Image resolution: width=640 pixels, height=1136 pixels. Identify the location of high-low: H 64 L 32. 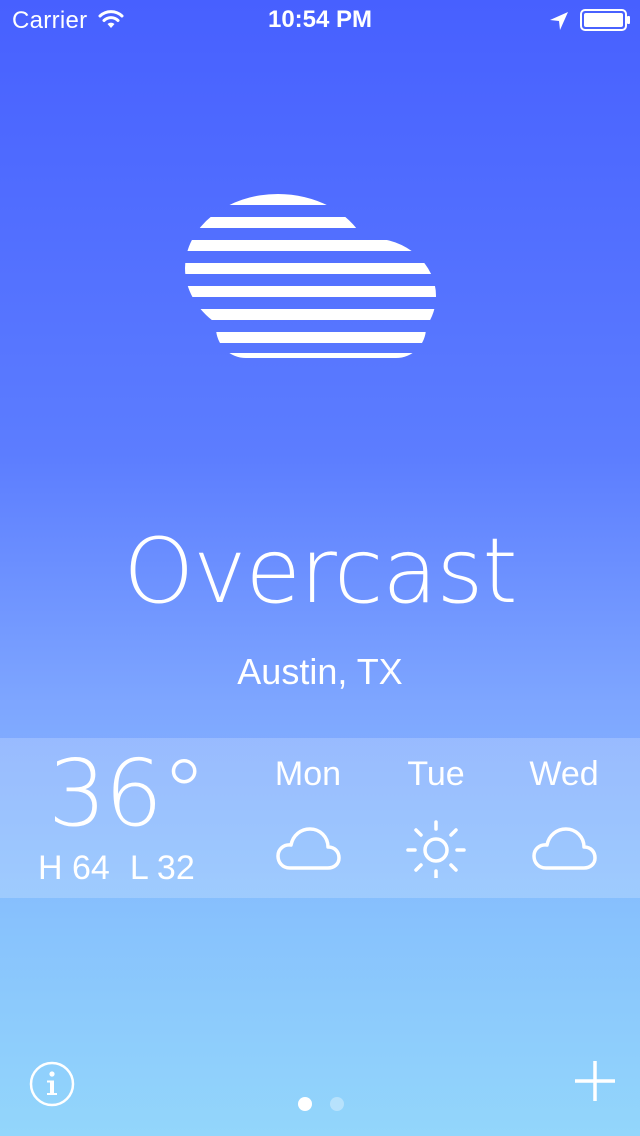
(116, 868).